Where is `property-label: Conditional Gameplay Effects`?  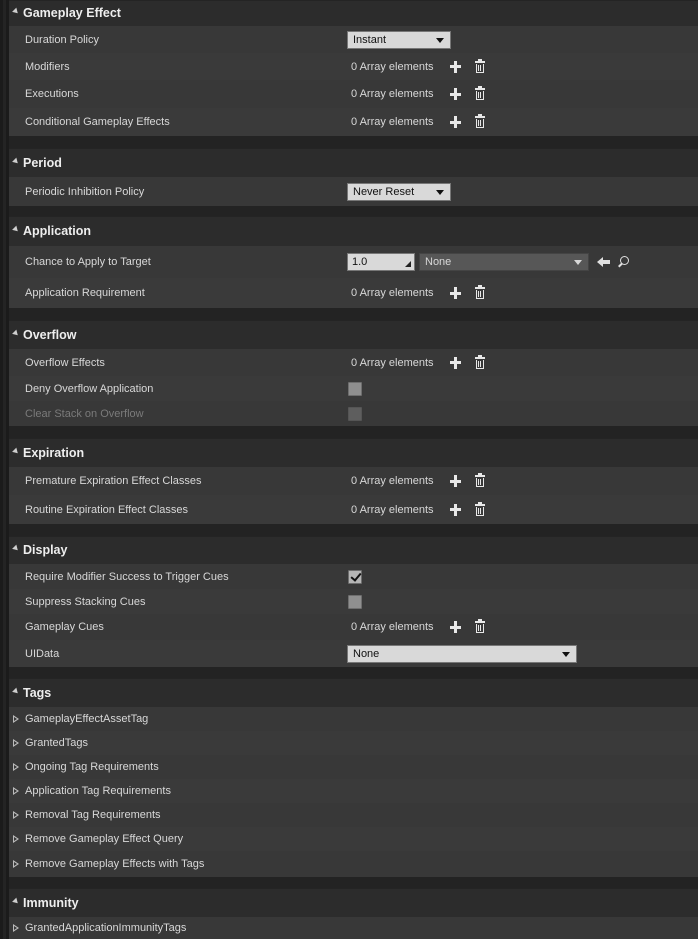 property-label: Conditional Gameplay Effects is located at coordinates (97, 122).